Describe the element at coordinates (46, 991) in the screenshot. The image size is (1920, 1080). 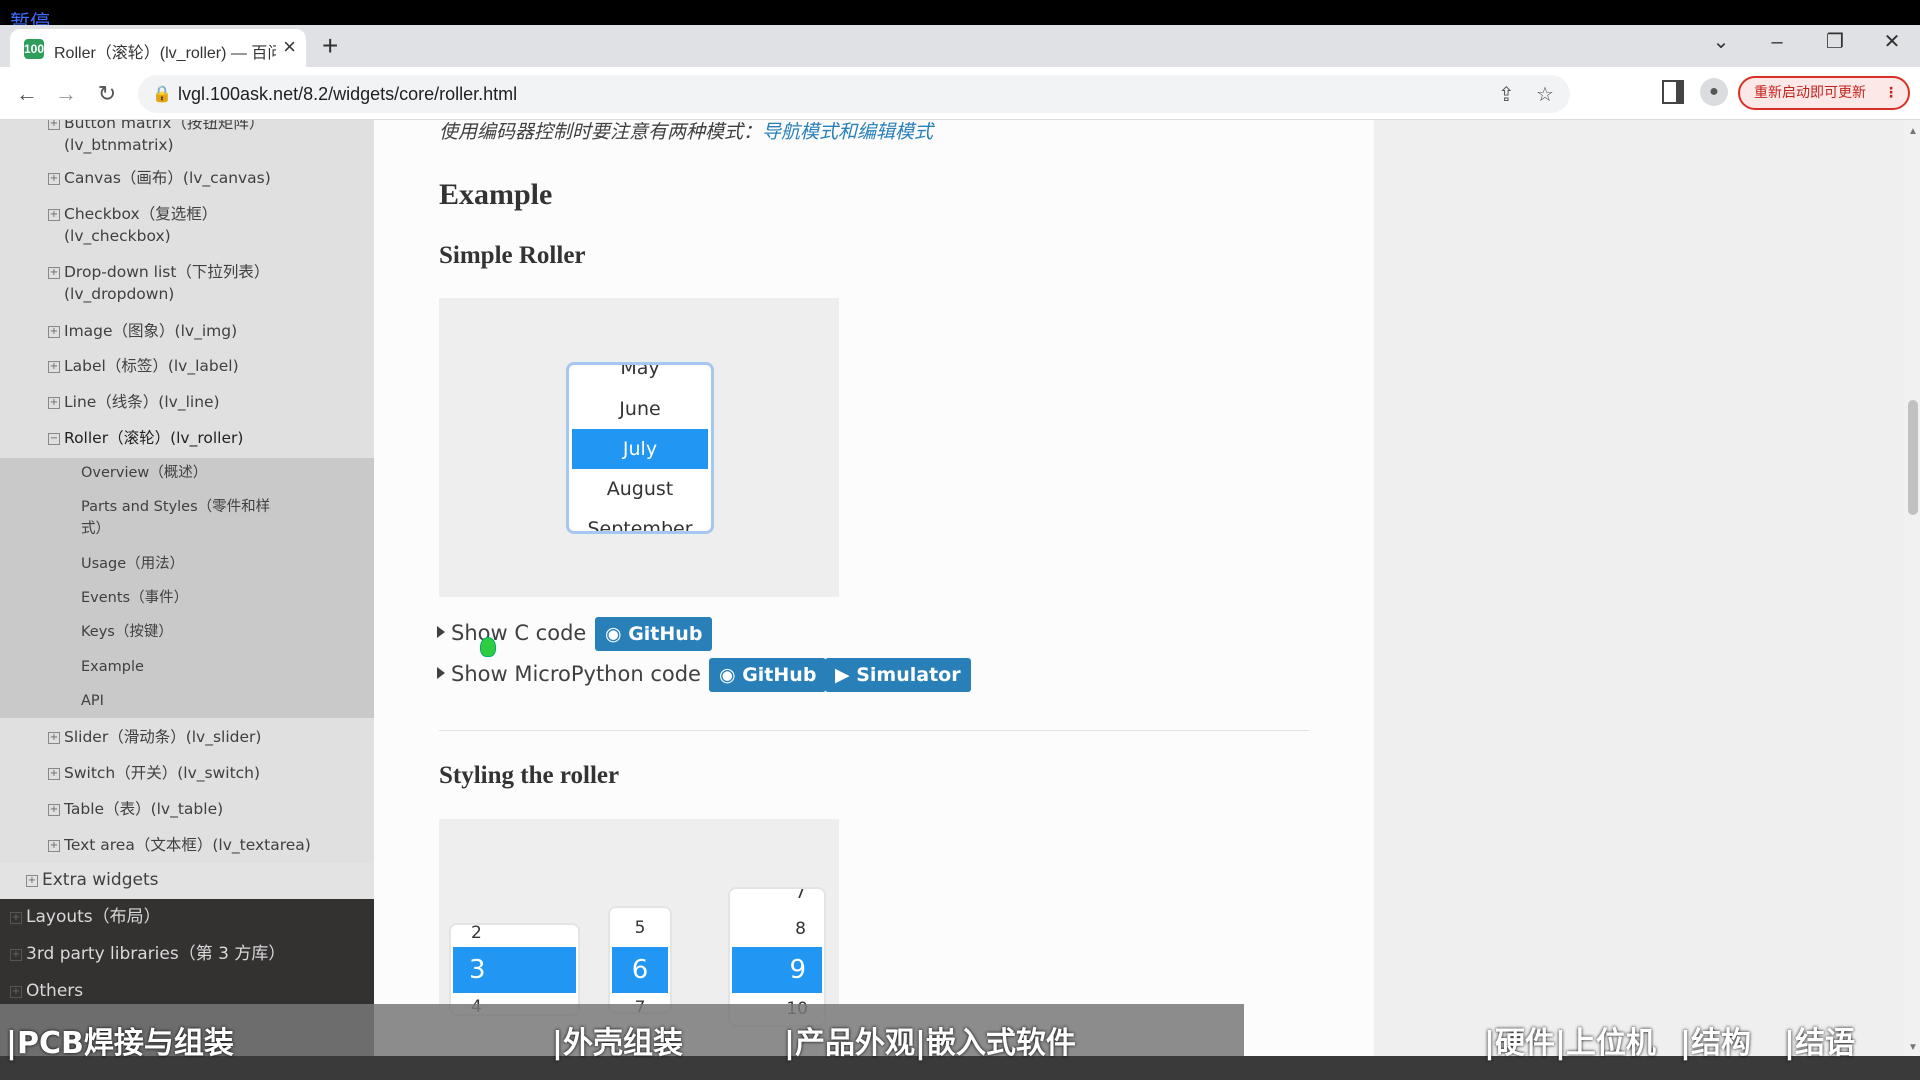
I see `sidebar-item-others: + Others` at that location.